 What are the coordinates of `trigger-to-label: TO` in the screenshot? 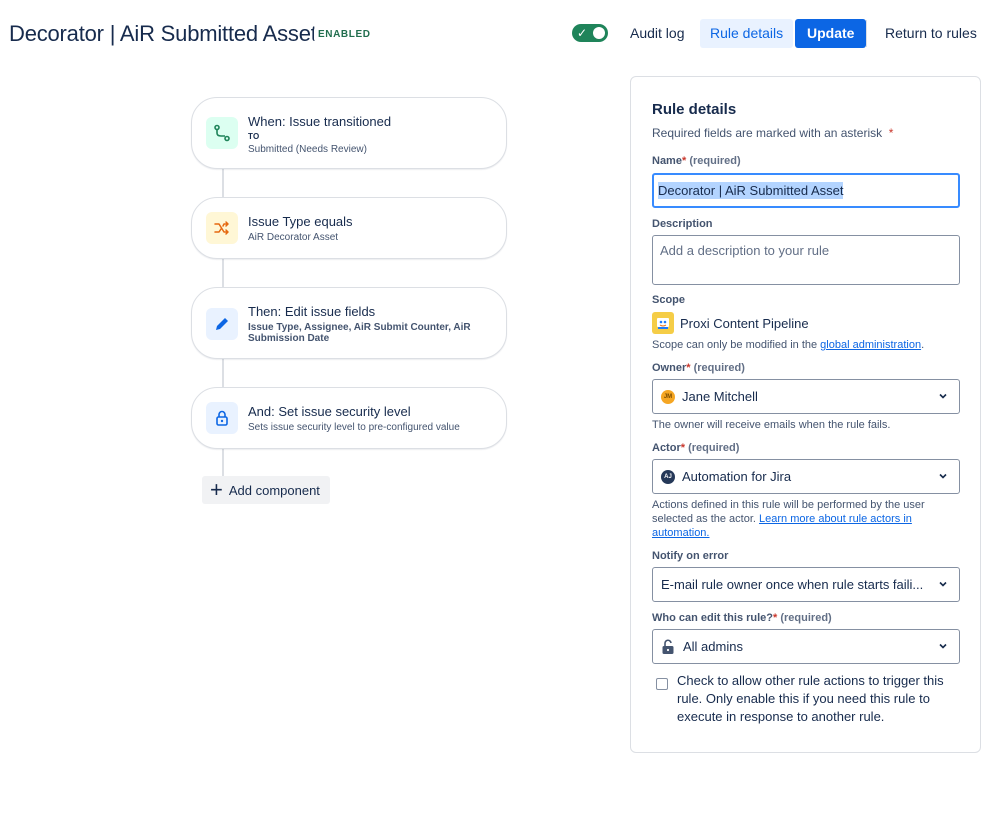 It's located at (254, 136).